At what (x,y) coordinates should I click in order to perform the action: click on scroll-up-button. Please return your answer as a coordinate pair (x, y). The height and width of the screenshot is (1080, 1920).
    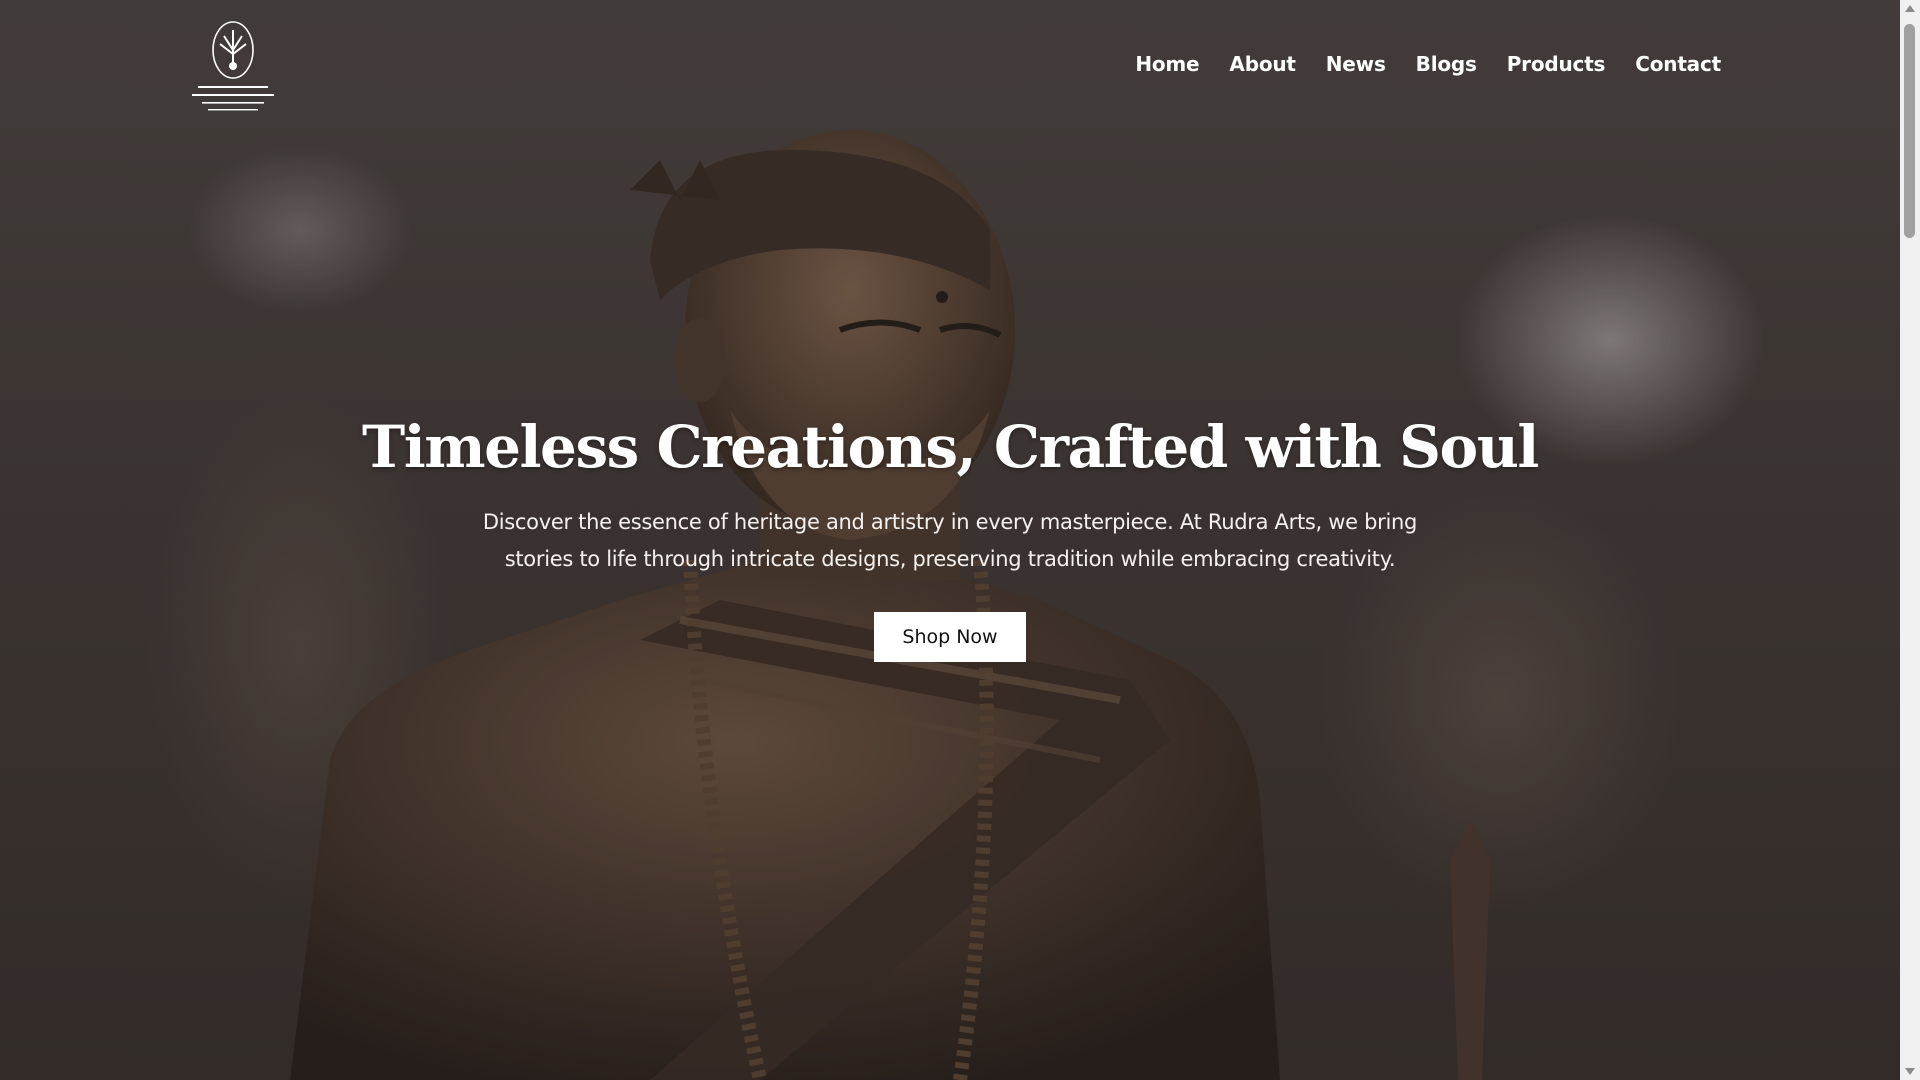
    Looking at the image, I should click on (1910, 8).